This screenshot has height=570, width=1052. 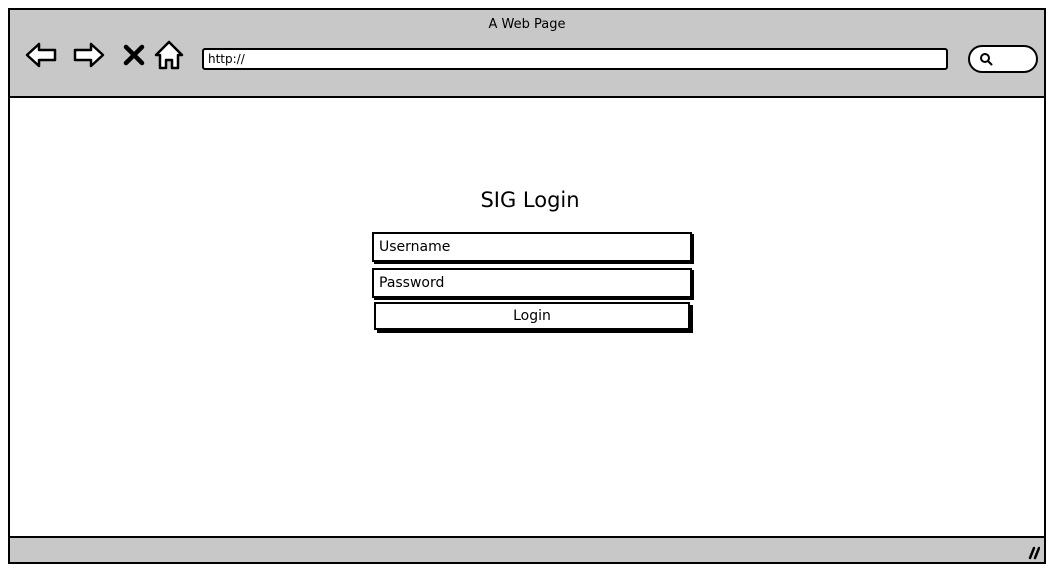 What do you see at coordinates (532, 283) in the screenshot?
I see `password-input` at bounding box center [532, 283].